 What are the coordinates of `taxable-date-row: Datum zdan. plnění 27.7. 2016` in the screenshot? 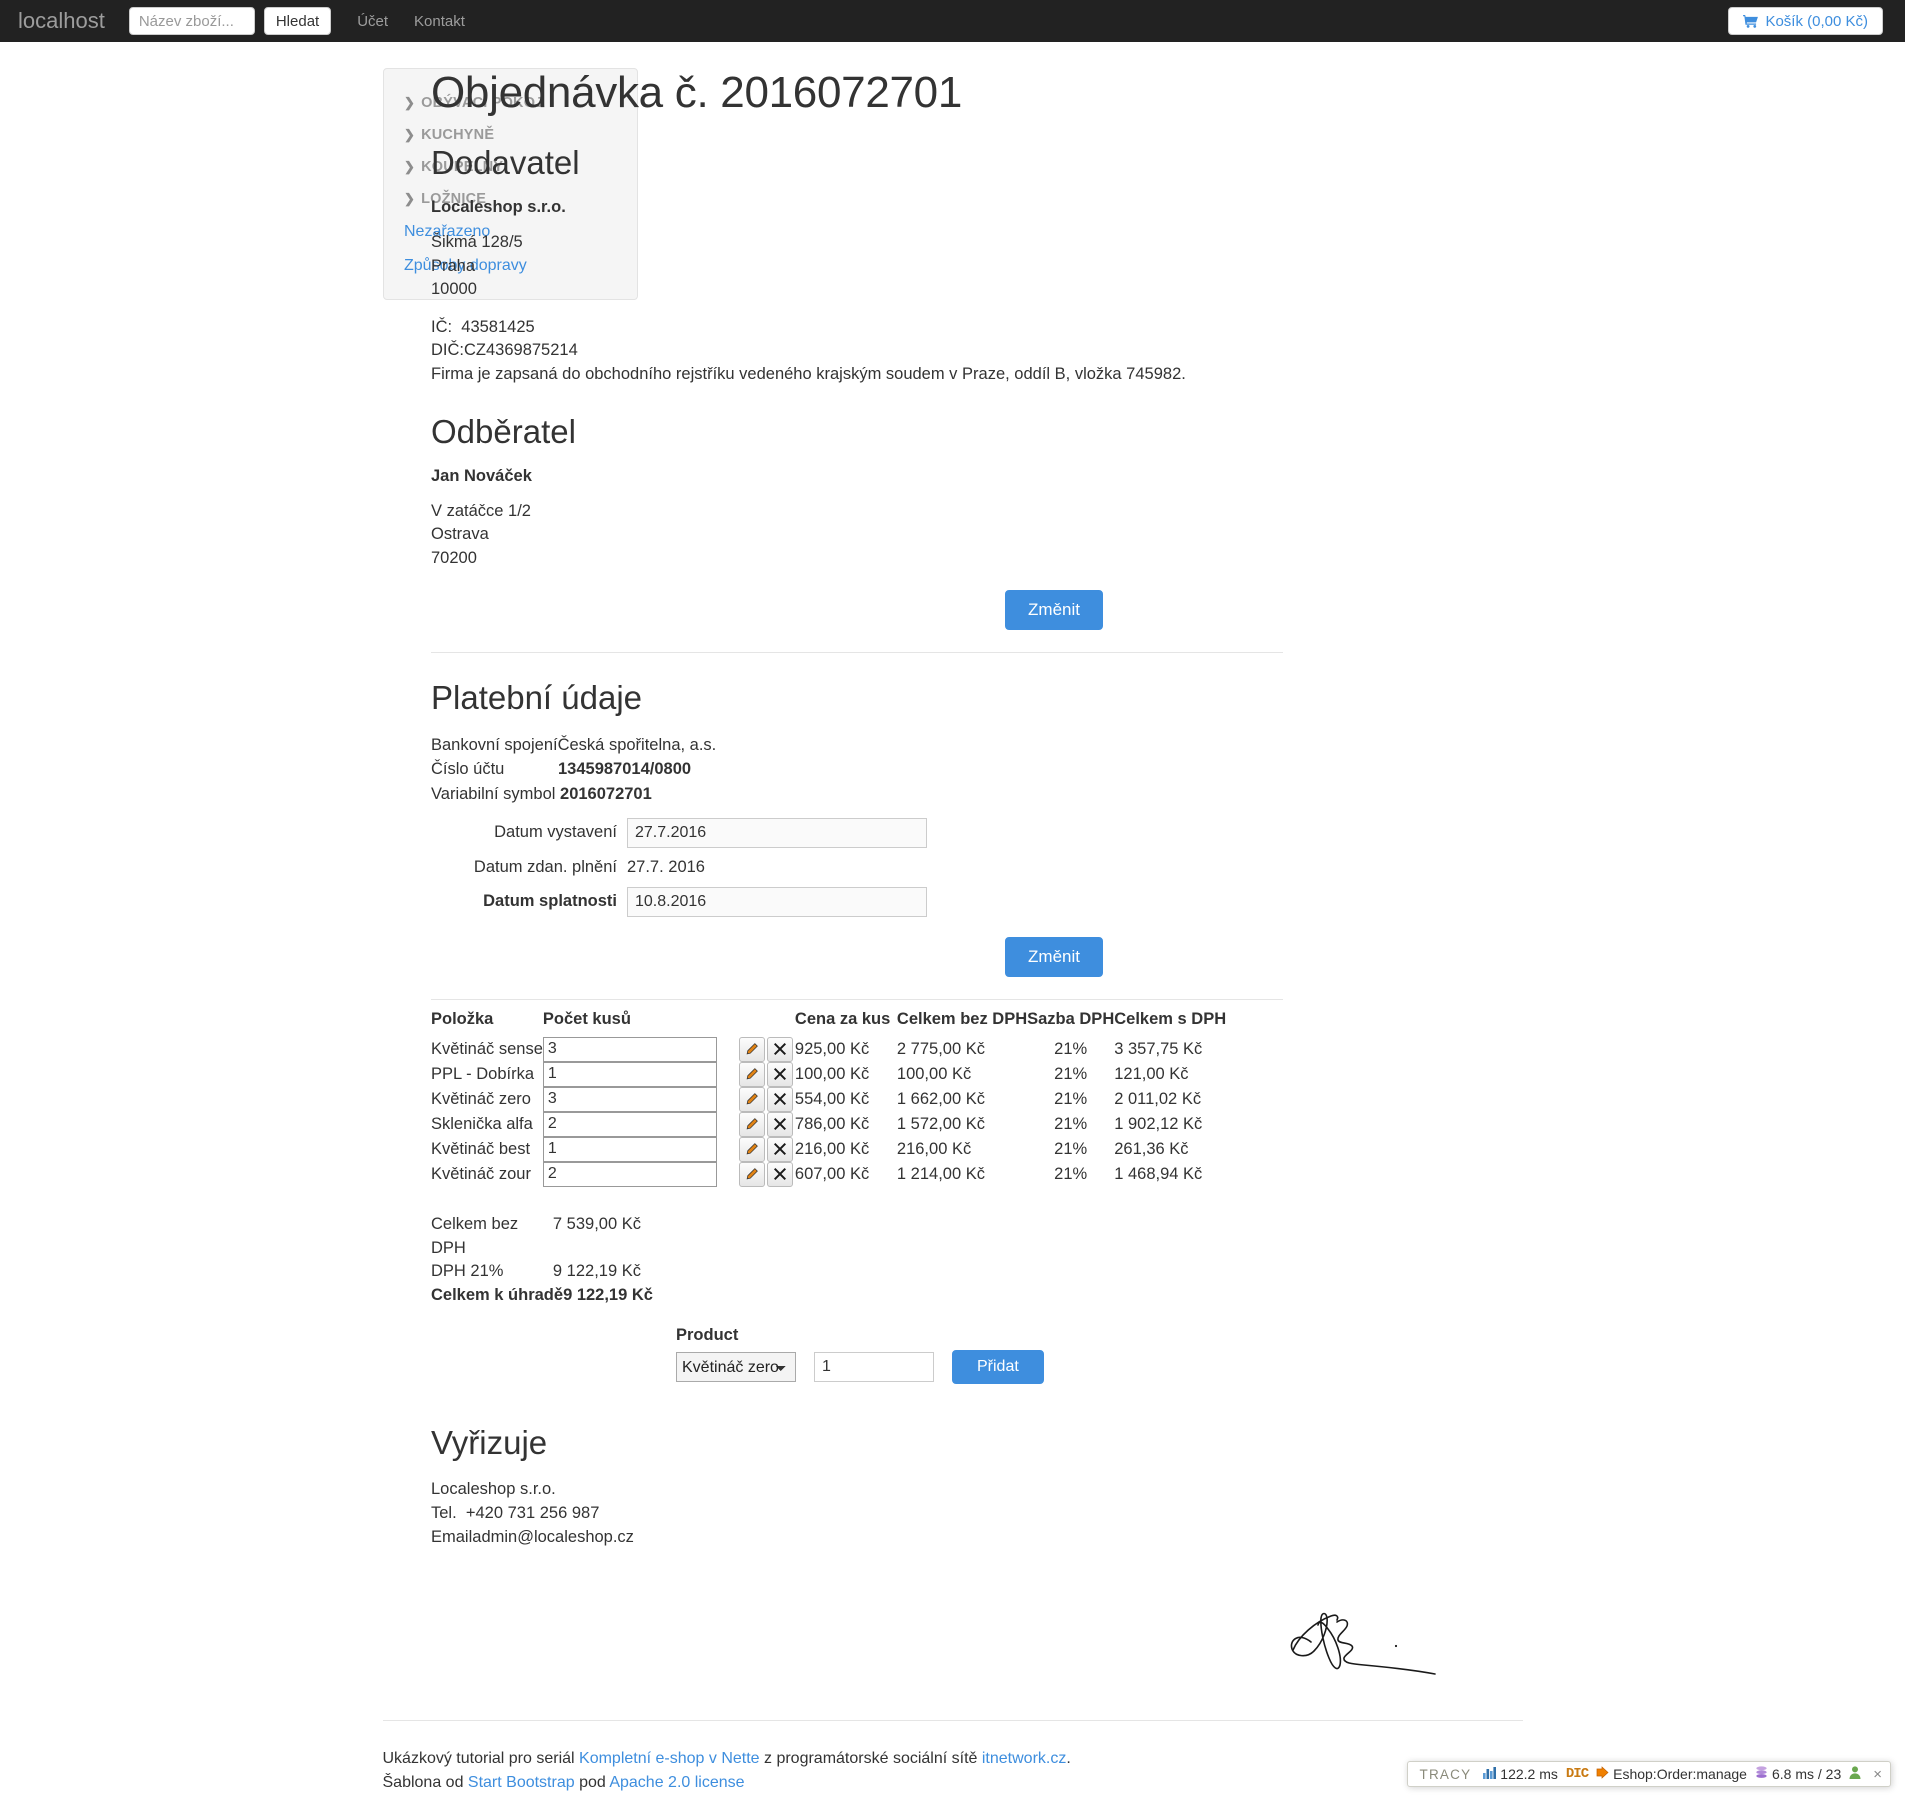 It's located at (957, 867).